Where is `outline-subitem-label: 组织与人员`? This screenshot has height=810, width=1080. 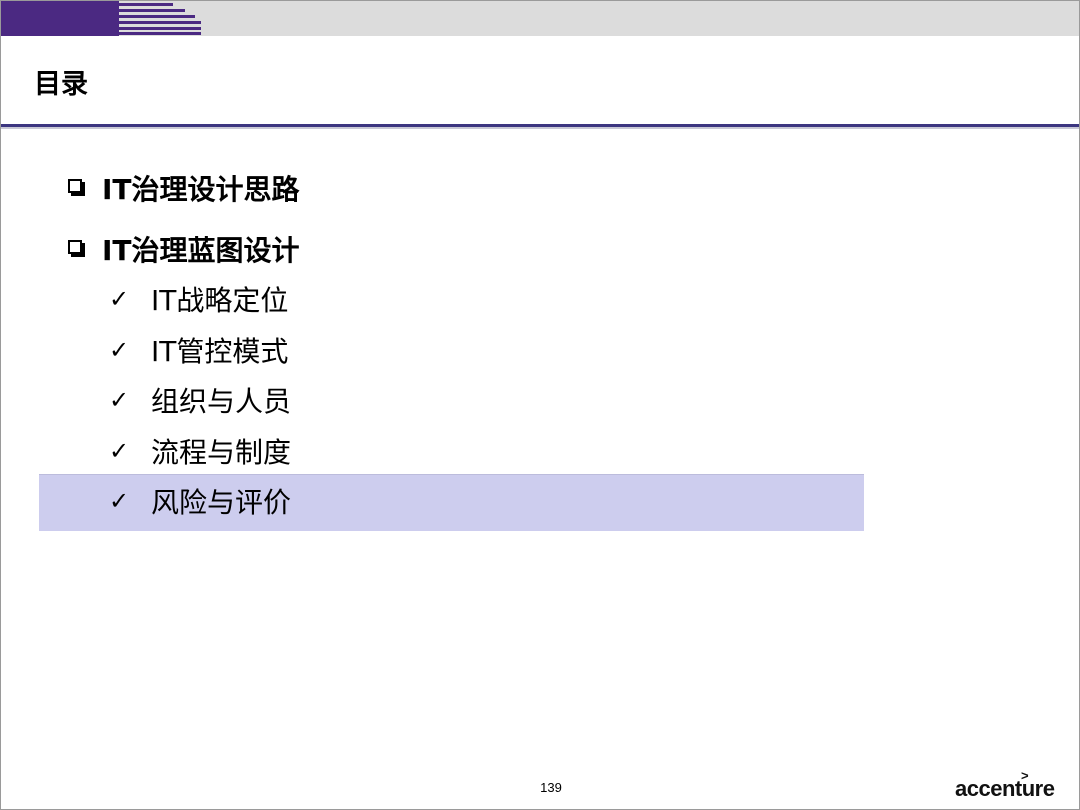 outline-subitem-label: 组织与人员 is located at coordinates (221, 401).